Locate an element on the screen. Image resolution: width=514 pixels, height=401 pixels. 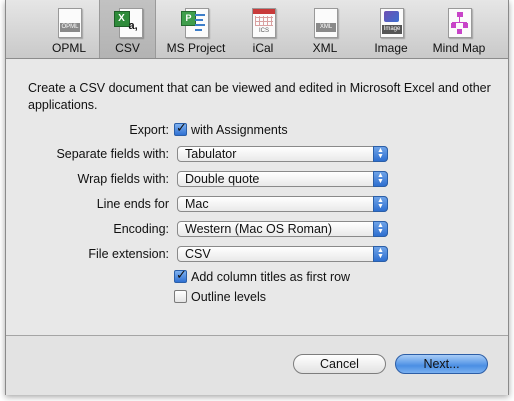
ical-document-icon: ICS is located at coordinates (263, 23).